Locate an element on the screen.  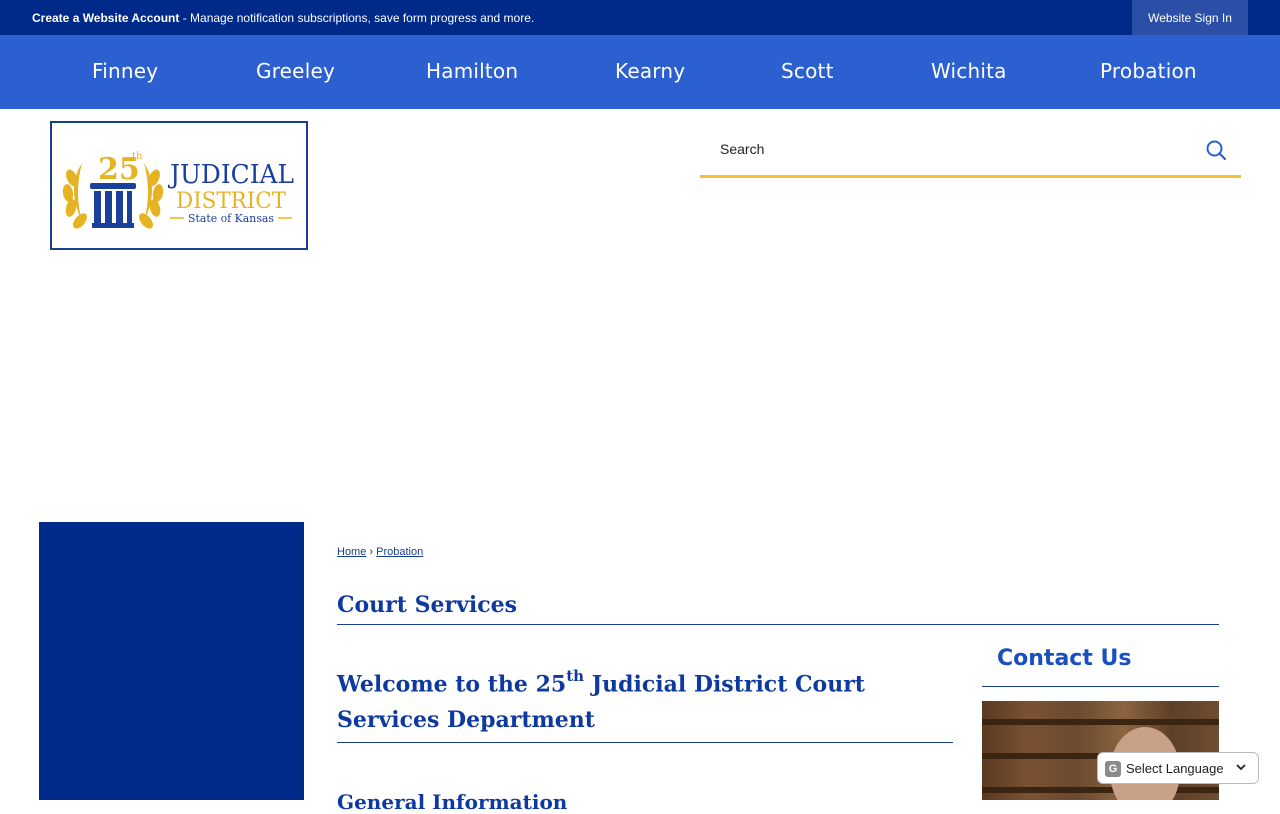
contact-us-header: Contact Us is located at coordinates (1100, 665).